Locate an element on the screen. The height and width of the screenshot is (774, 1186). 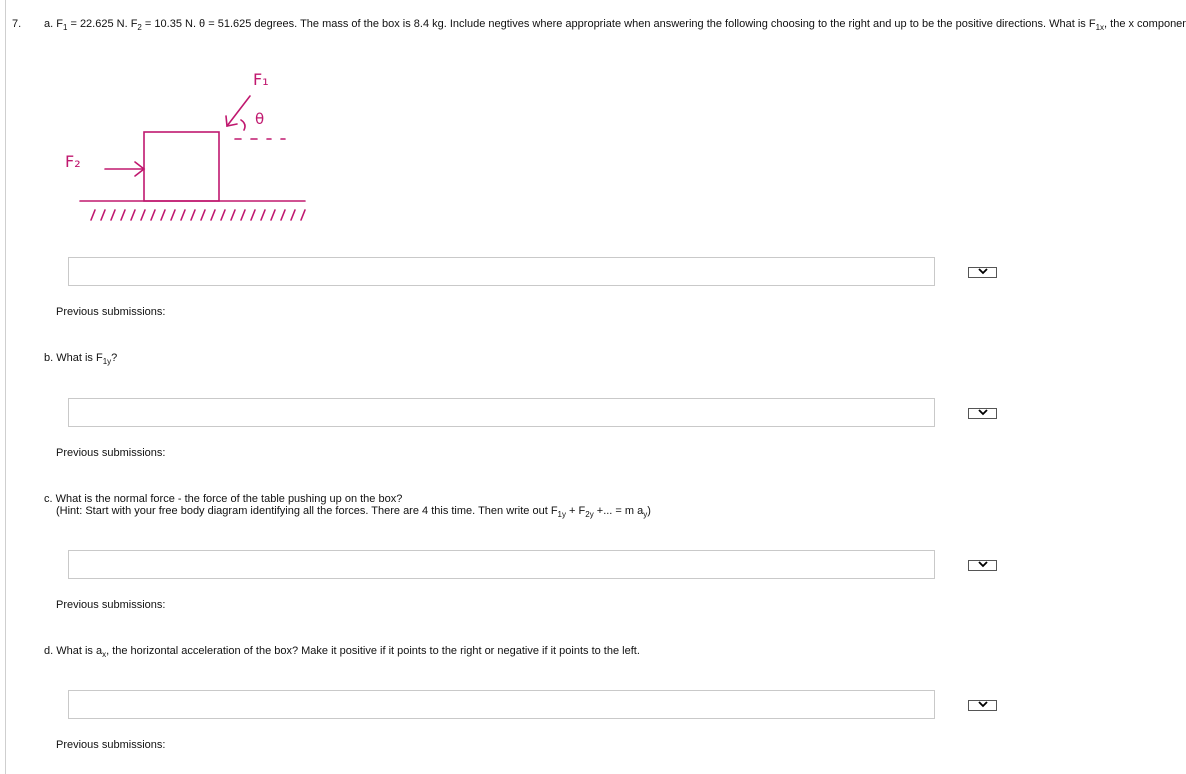
f1-arrow is located at coordinates (238, 111).